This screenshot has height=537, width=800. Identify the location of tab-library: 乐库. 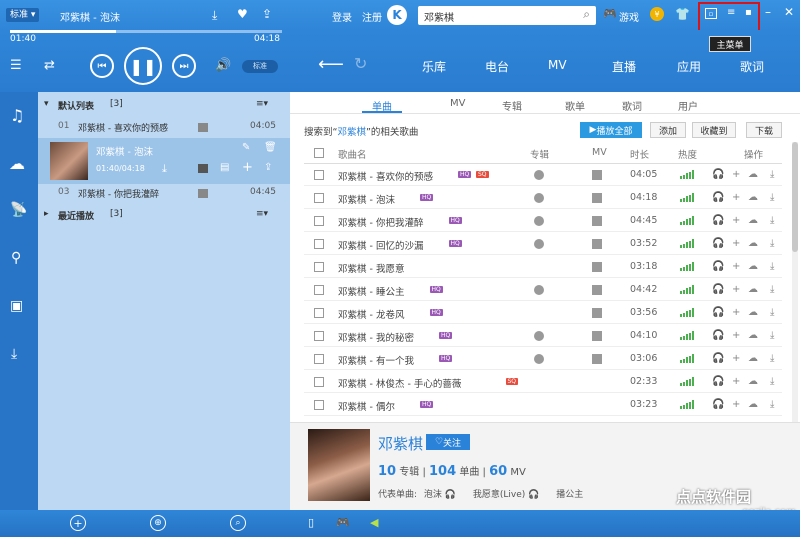
(434, 66).